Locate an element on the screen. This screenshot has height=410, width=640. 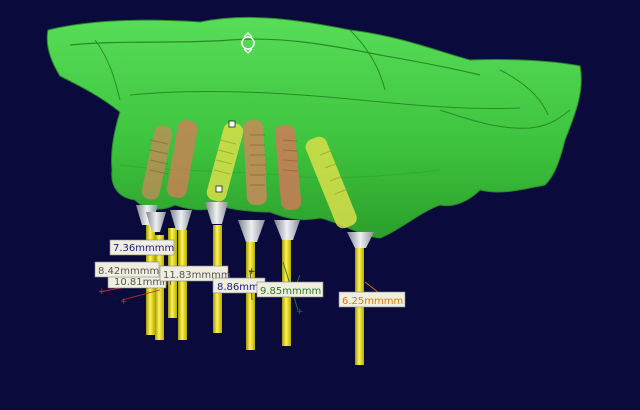
measurement-value: 8.86mm is located at coordinates (238, 287).